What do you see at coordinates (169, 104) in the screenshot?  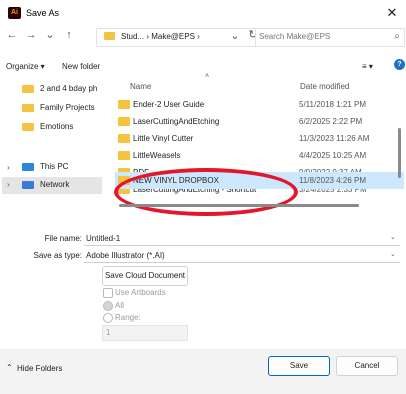 I see `file-name: Ender-2 User Guide` at bounding box center [169, 104].